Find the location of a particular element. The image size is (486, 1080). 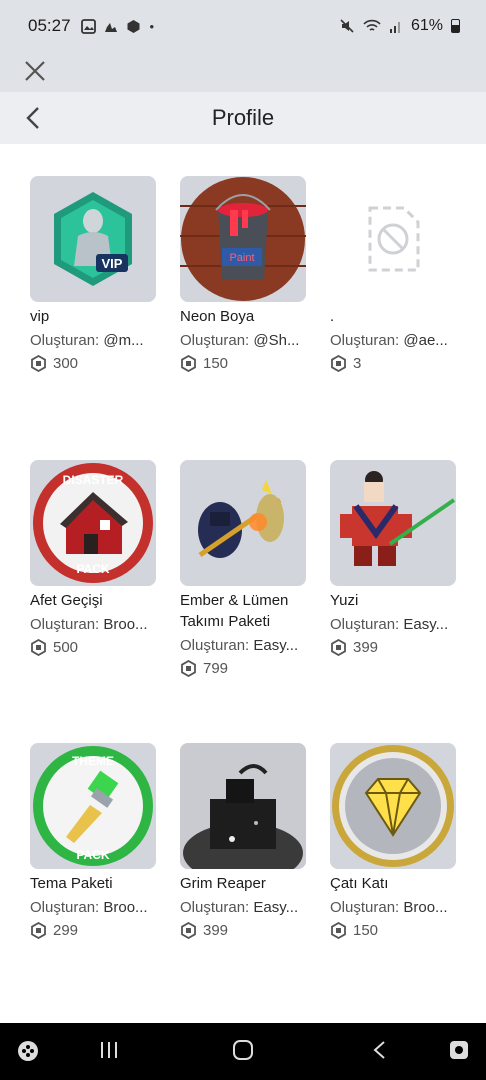

accessibility-icon is located at coordinates (459, 1050).